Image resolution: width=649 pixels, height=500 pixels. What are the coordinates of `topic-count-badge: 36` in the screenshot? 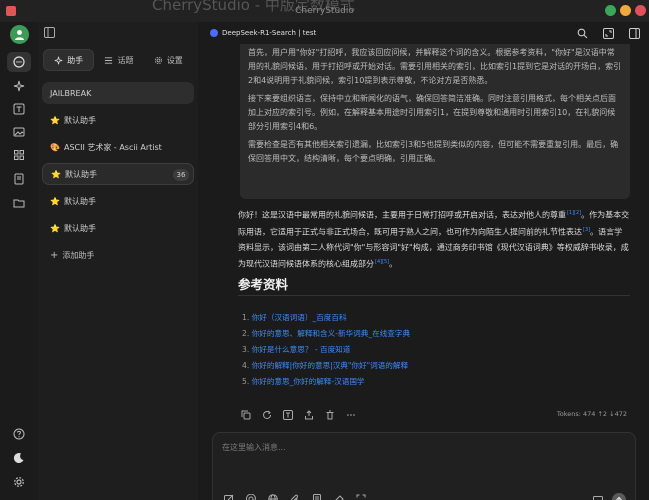 It's located at (181, 175).